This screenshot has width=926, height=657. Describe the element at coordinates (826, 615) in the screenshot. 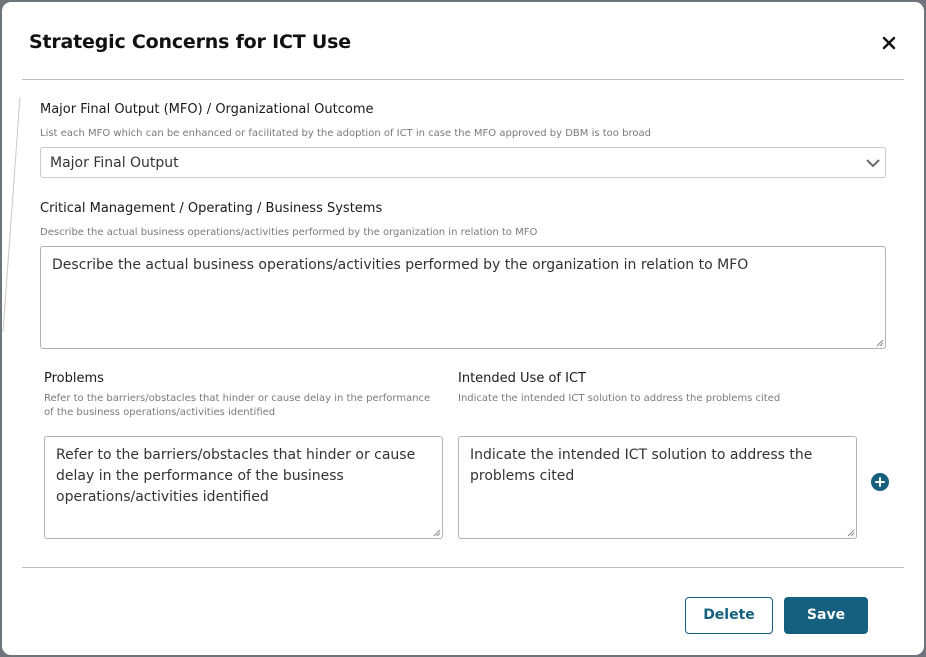

I see `save-button: Save` at that location.